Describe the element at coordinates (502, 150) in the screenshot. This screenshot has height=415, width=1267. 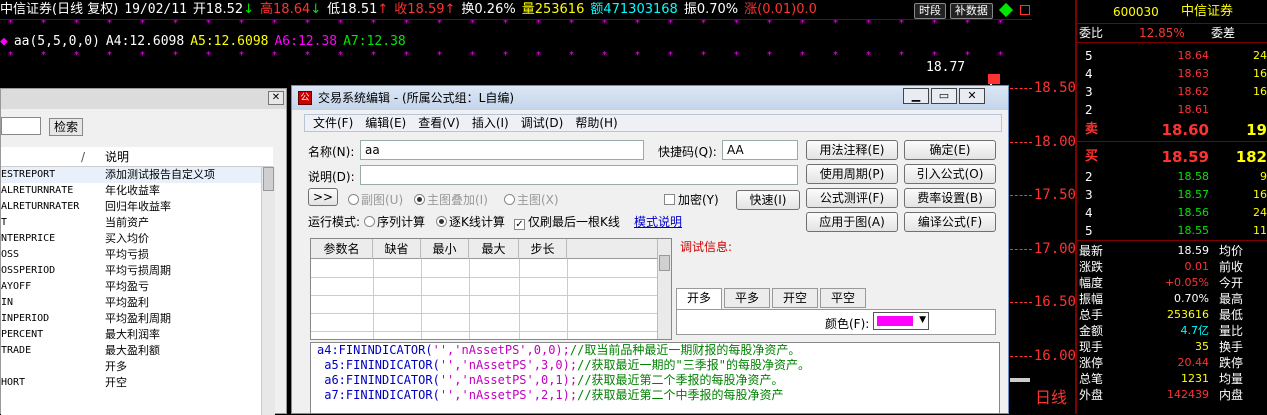
I see `name-field: aa` at that location.